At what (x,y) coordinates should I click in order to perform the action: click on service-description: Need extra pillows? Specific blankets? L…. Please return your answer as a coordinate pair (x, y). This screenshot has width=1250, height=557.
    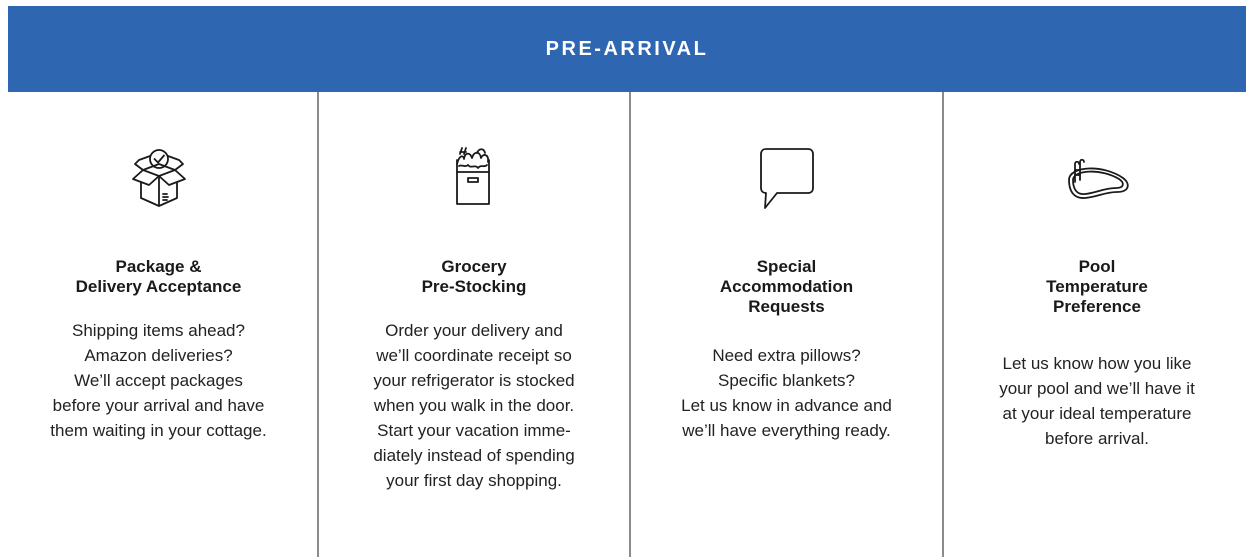
    Looking at the image, I should click on (786, 393).